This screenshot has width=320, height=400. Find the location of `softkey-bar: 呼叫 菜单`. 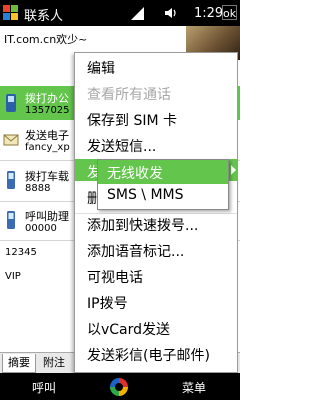

softkey-bar: 呼叫 菜单 is located at coordinates (120, 386).